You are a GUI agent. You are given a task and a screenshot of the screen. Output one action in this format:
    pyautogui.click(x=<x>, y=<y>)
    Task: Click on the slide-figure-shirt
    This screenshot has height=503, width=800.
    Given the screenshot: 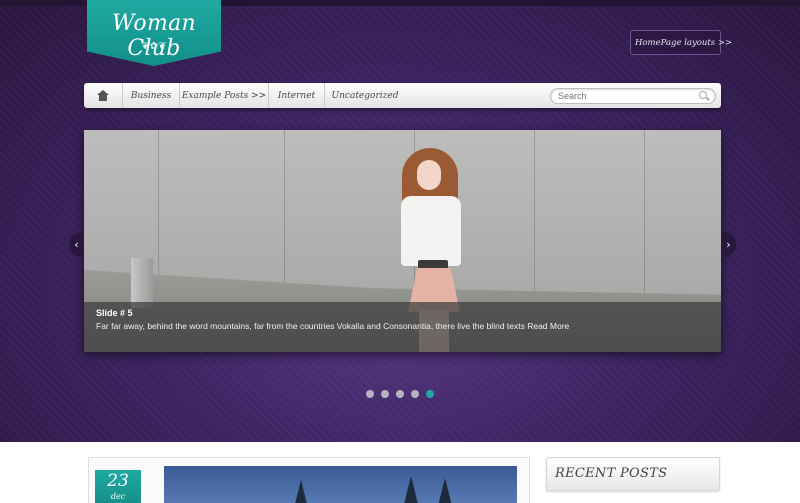 What is the action you would take?
    pyautogui.click(x=431, y=231)
    